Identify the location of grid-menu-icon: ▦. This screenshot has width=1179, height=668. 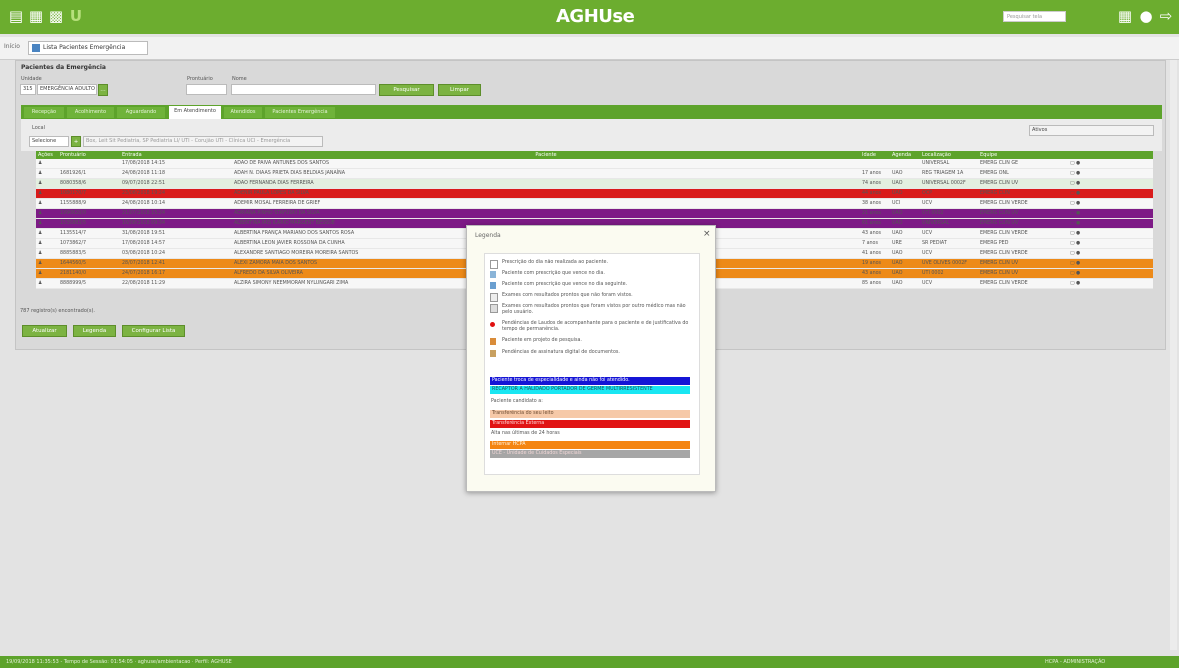
(36, 16).